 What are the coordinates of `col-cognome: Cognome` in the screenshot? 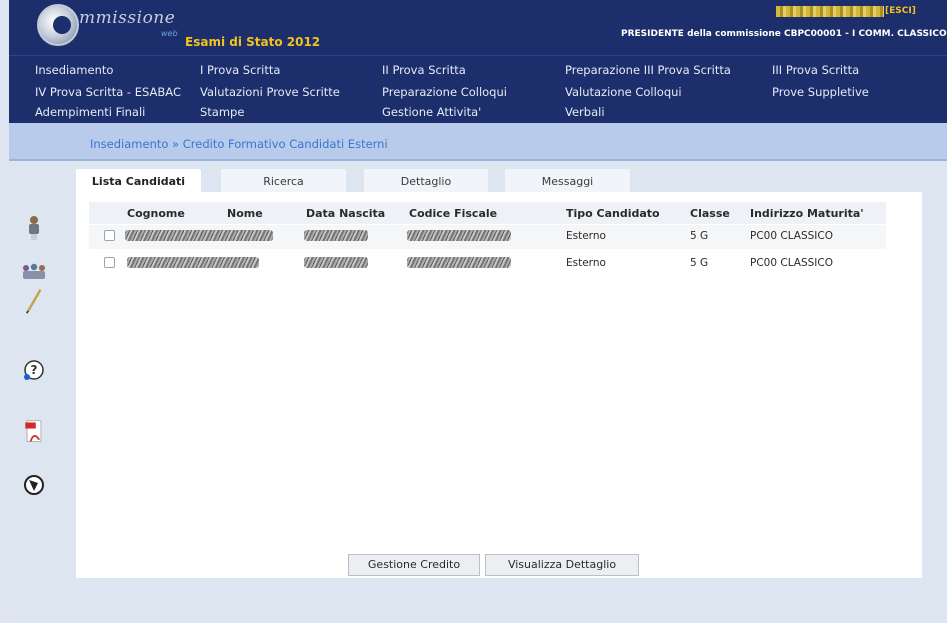 It's located at (156, 213).